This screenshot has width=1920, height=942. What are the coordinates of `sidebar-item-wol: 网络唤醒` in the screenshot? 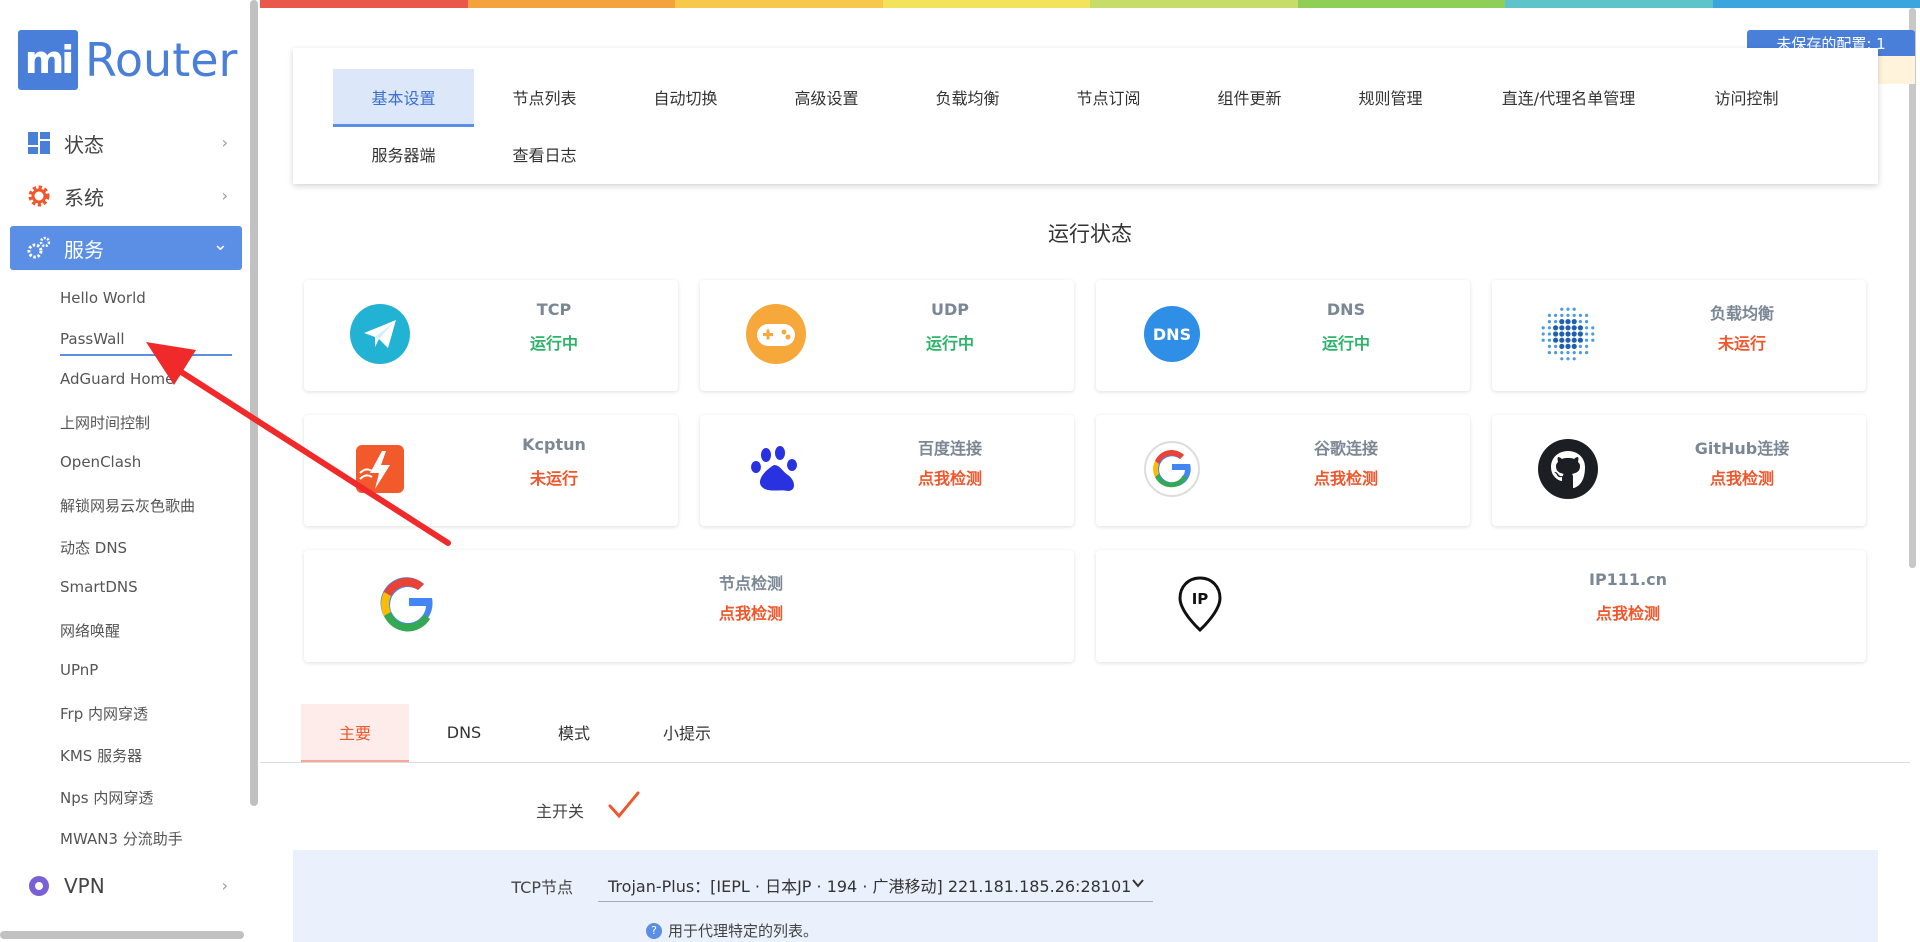 It's located at (90, 630).